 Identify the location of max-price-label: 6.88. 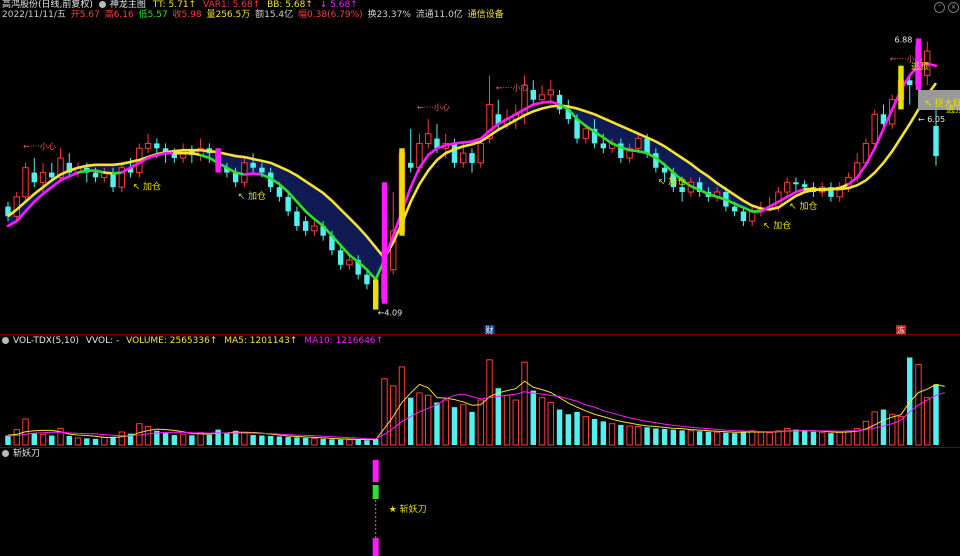
(903, 40).